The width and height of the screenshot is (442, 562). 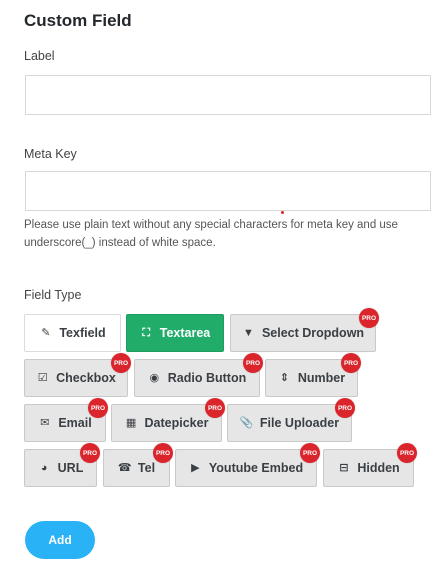 What do you see at coordinates (313, 333) in the screenshot?
I see `field-type-label-text: Select Dropdown` at bounding box center [313, 333].